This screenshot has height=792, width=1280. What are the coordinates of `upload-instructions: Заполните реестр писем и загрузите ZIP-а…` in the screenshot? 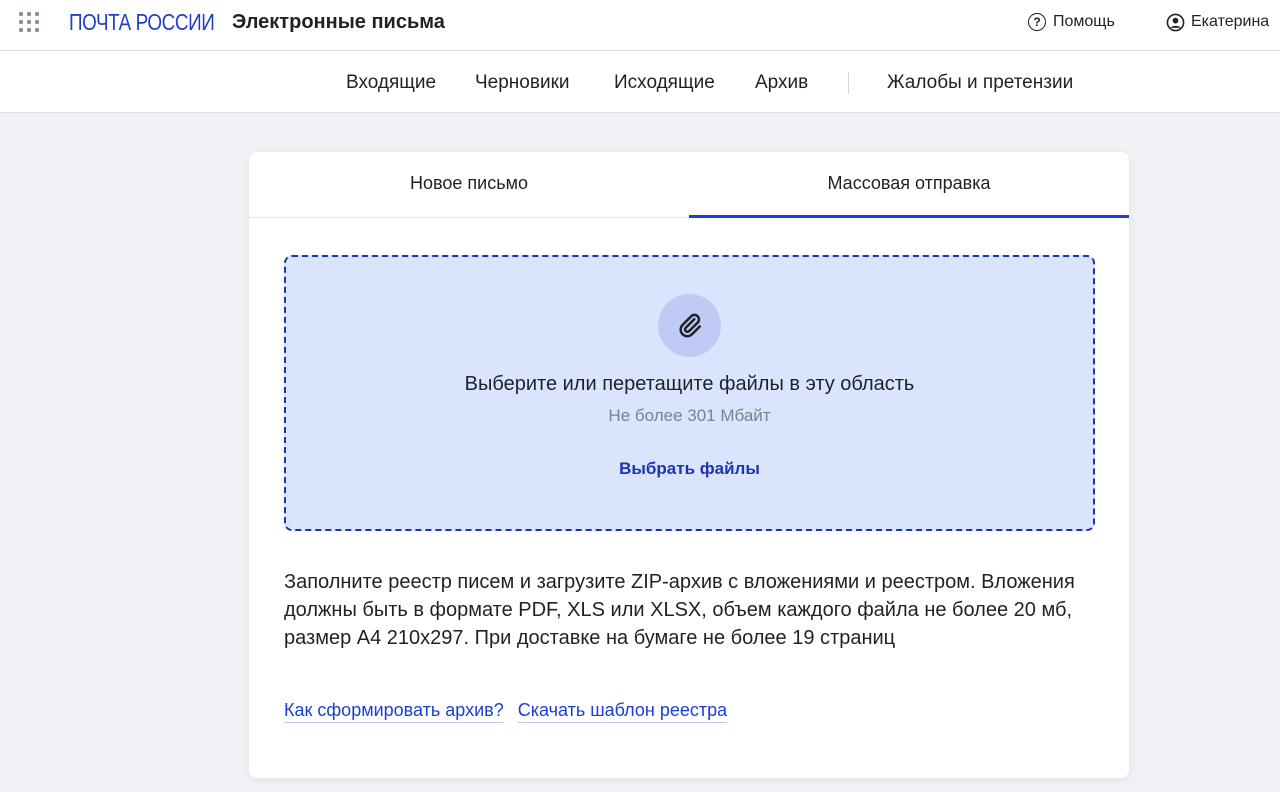 It's located at (679, 610).